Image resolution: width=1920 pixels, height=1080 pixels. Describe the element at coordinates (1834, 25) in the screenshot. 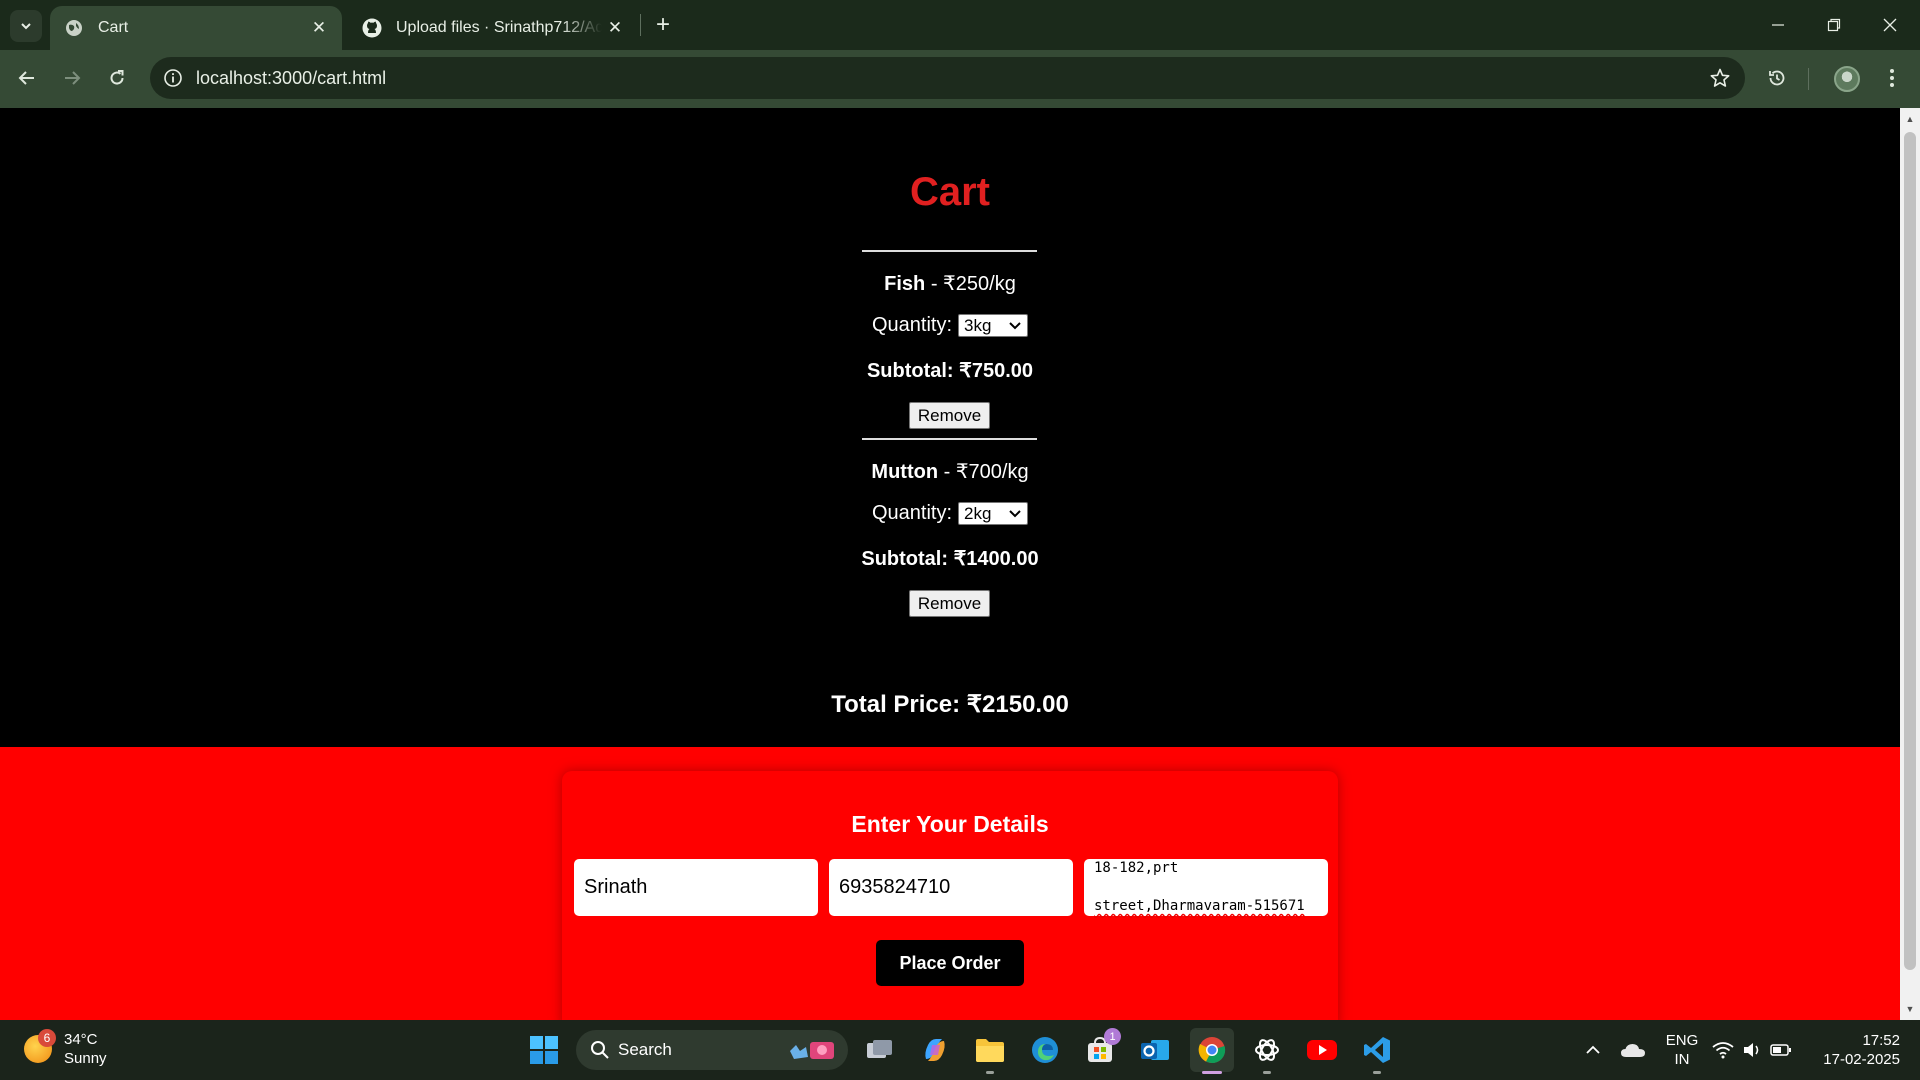

I see `restore-button` at that location.